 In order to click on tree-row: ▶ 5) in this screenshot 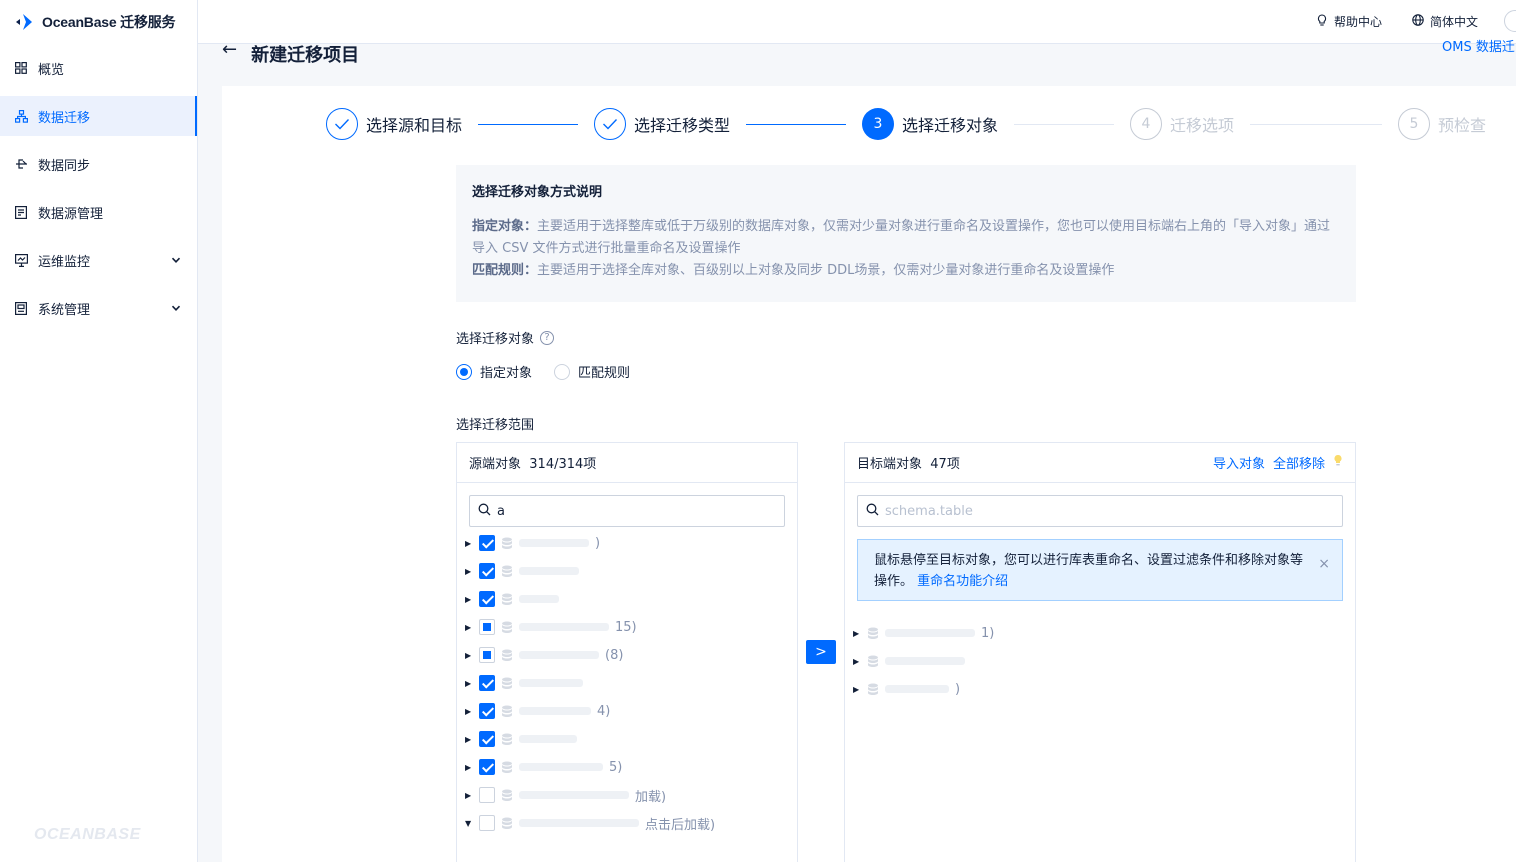, I will do `click(627, 767)`.